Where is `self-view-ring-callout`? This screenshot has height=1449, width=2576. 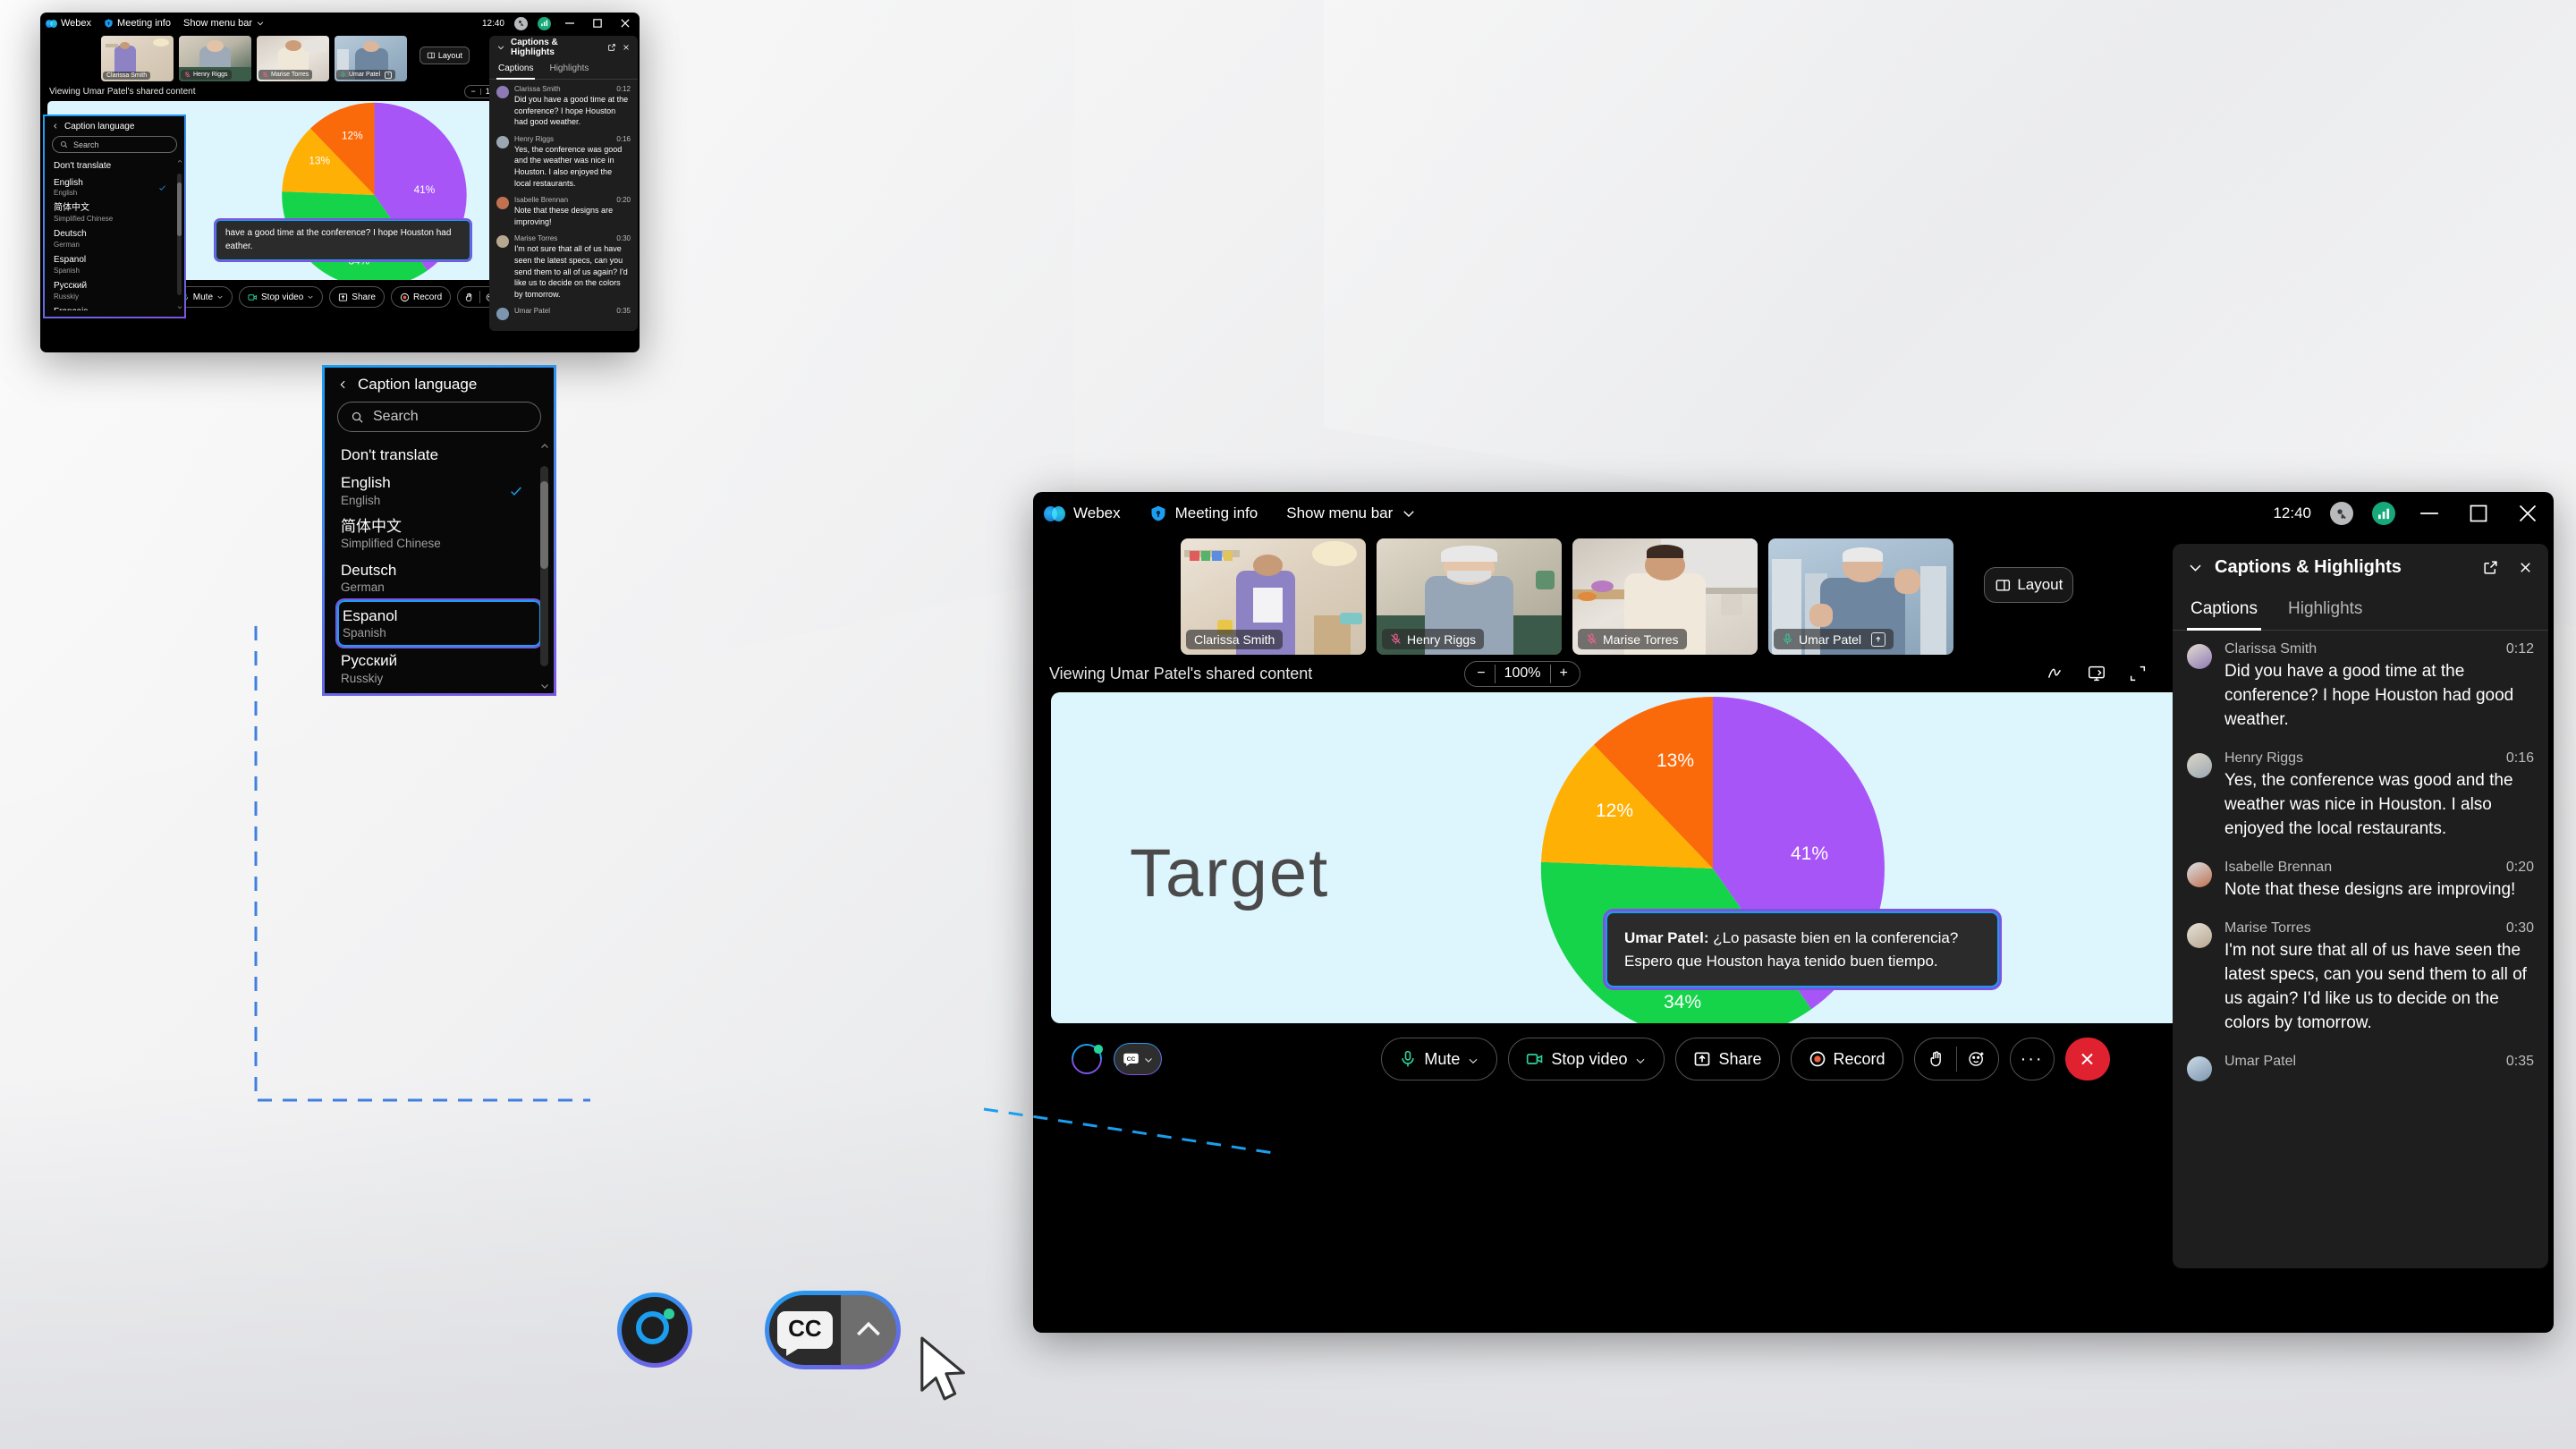 self-view-ring-callout is located at coordinates (654, 1330).